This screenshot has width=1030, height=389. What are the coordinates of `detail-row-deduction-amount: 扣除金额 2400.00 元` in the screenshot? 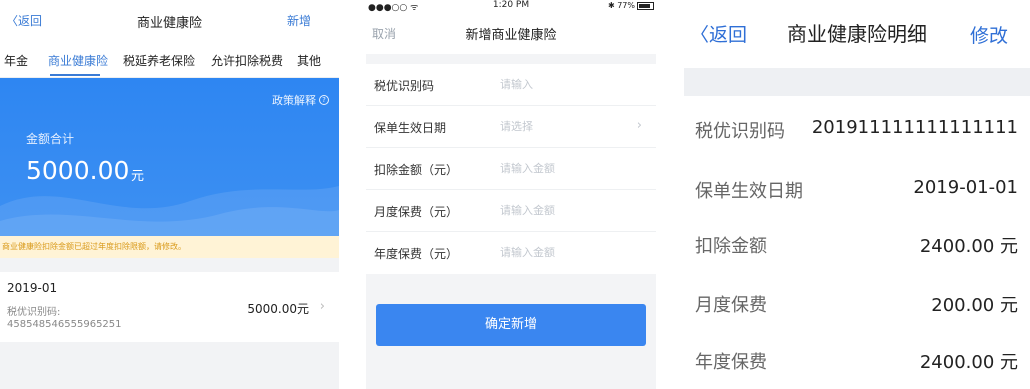 It's located at (857, 244).